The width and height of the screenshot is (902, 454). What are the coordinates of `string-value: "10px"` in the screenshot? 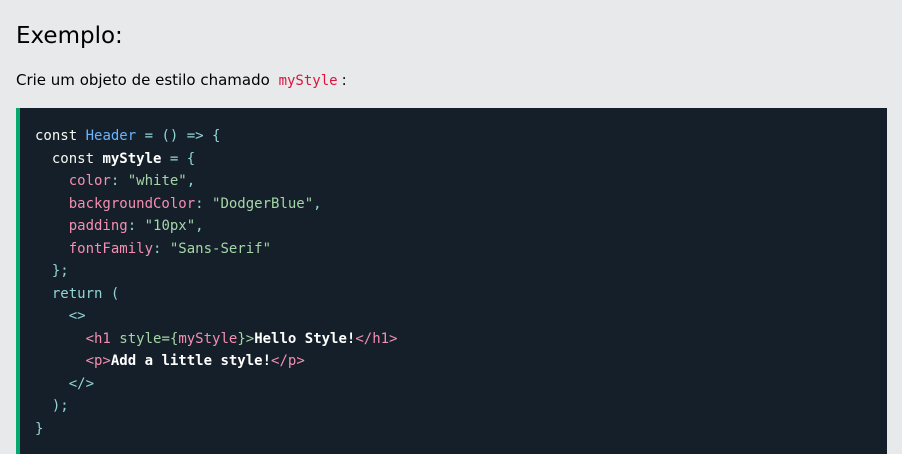 It's located at (170, 226).